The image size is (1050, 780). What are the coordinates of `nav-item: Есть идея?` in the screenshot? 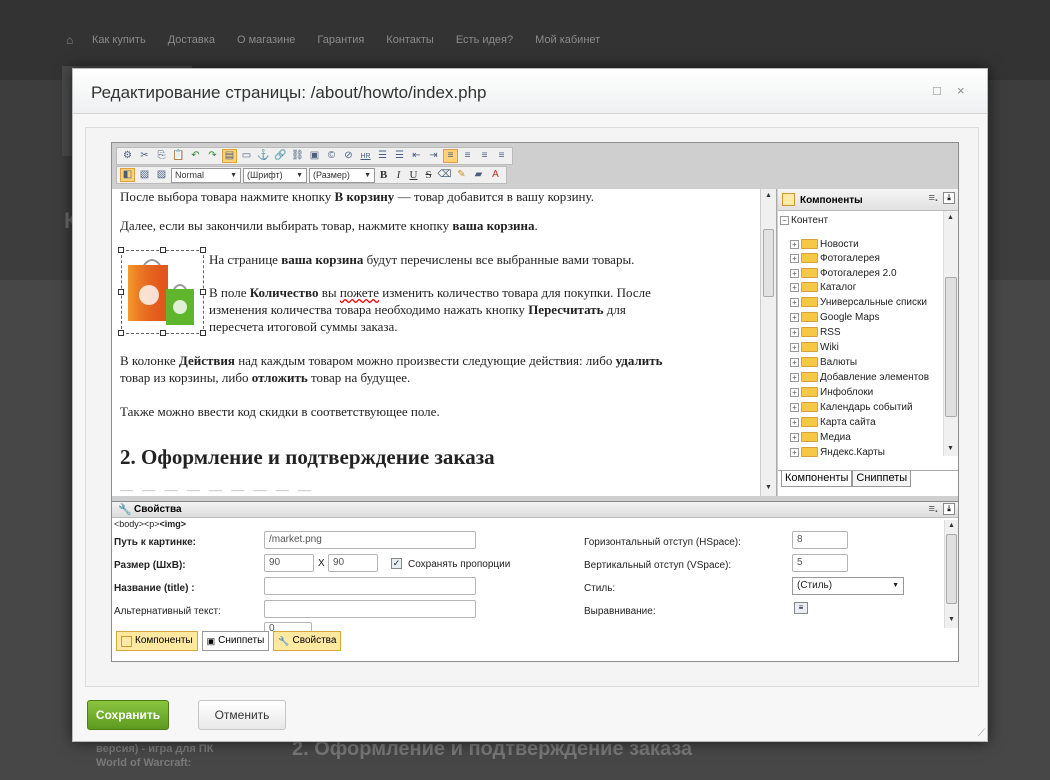 It's located at (484, 40).